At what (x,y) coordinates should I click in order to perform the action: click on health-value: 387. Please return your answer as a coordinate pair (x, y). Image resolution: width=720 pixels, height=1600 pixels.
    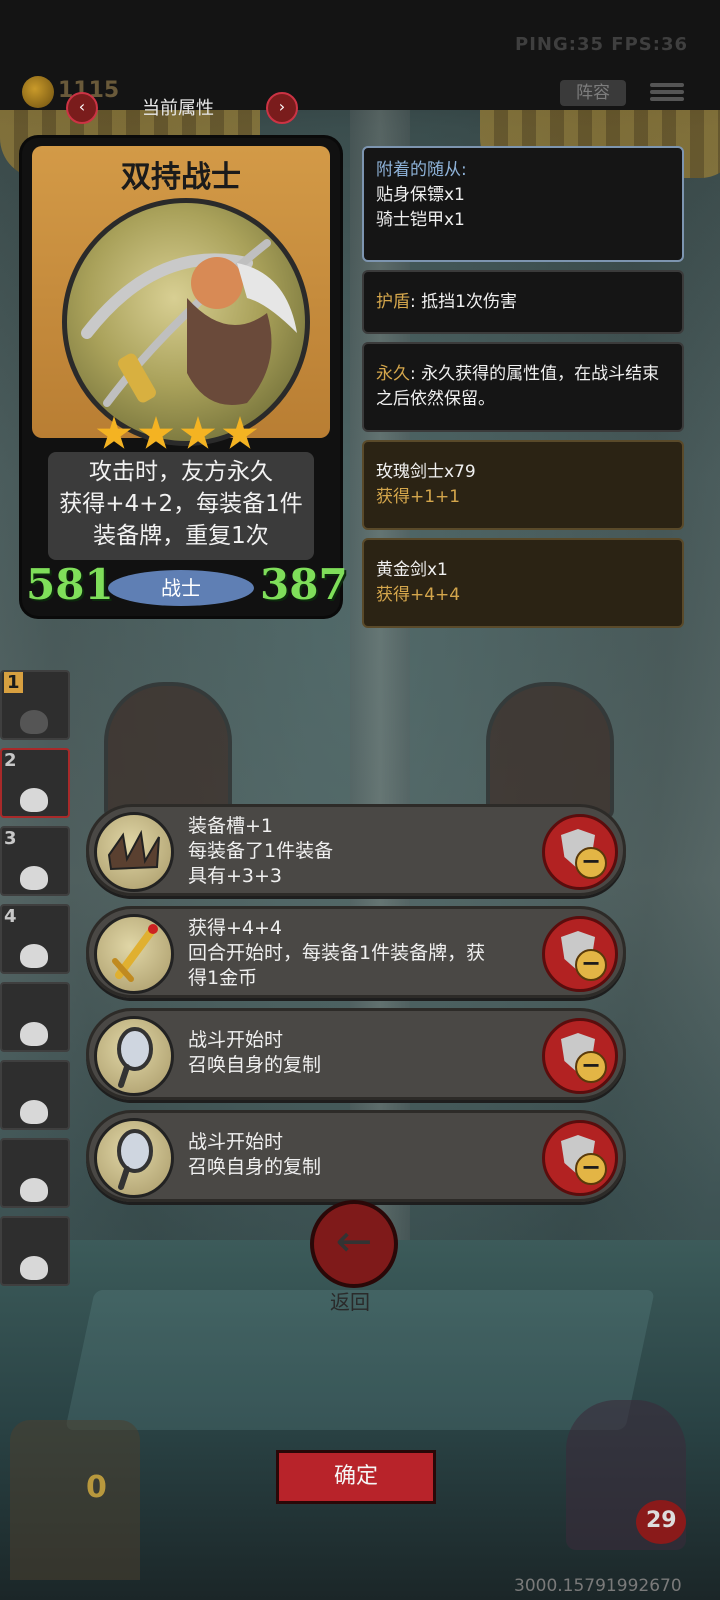
    Looking at the image, I should click on (304, 584).